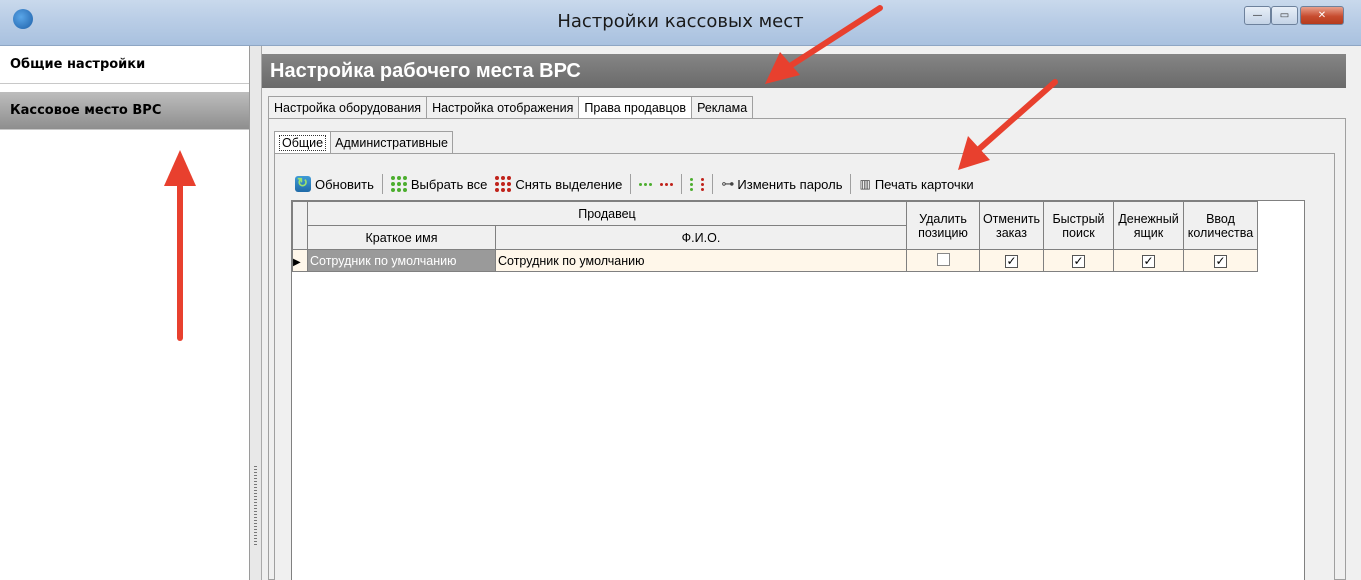 This screenshot has width=1361, height=580. What do you see at coordinates (303, 183) in the screenshot?
I see `refresh-icon` at bounding box center [303, 183].